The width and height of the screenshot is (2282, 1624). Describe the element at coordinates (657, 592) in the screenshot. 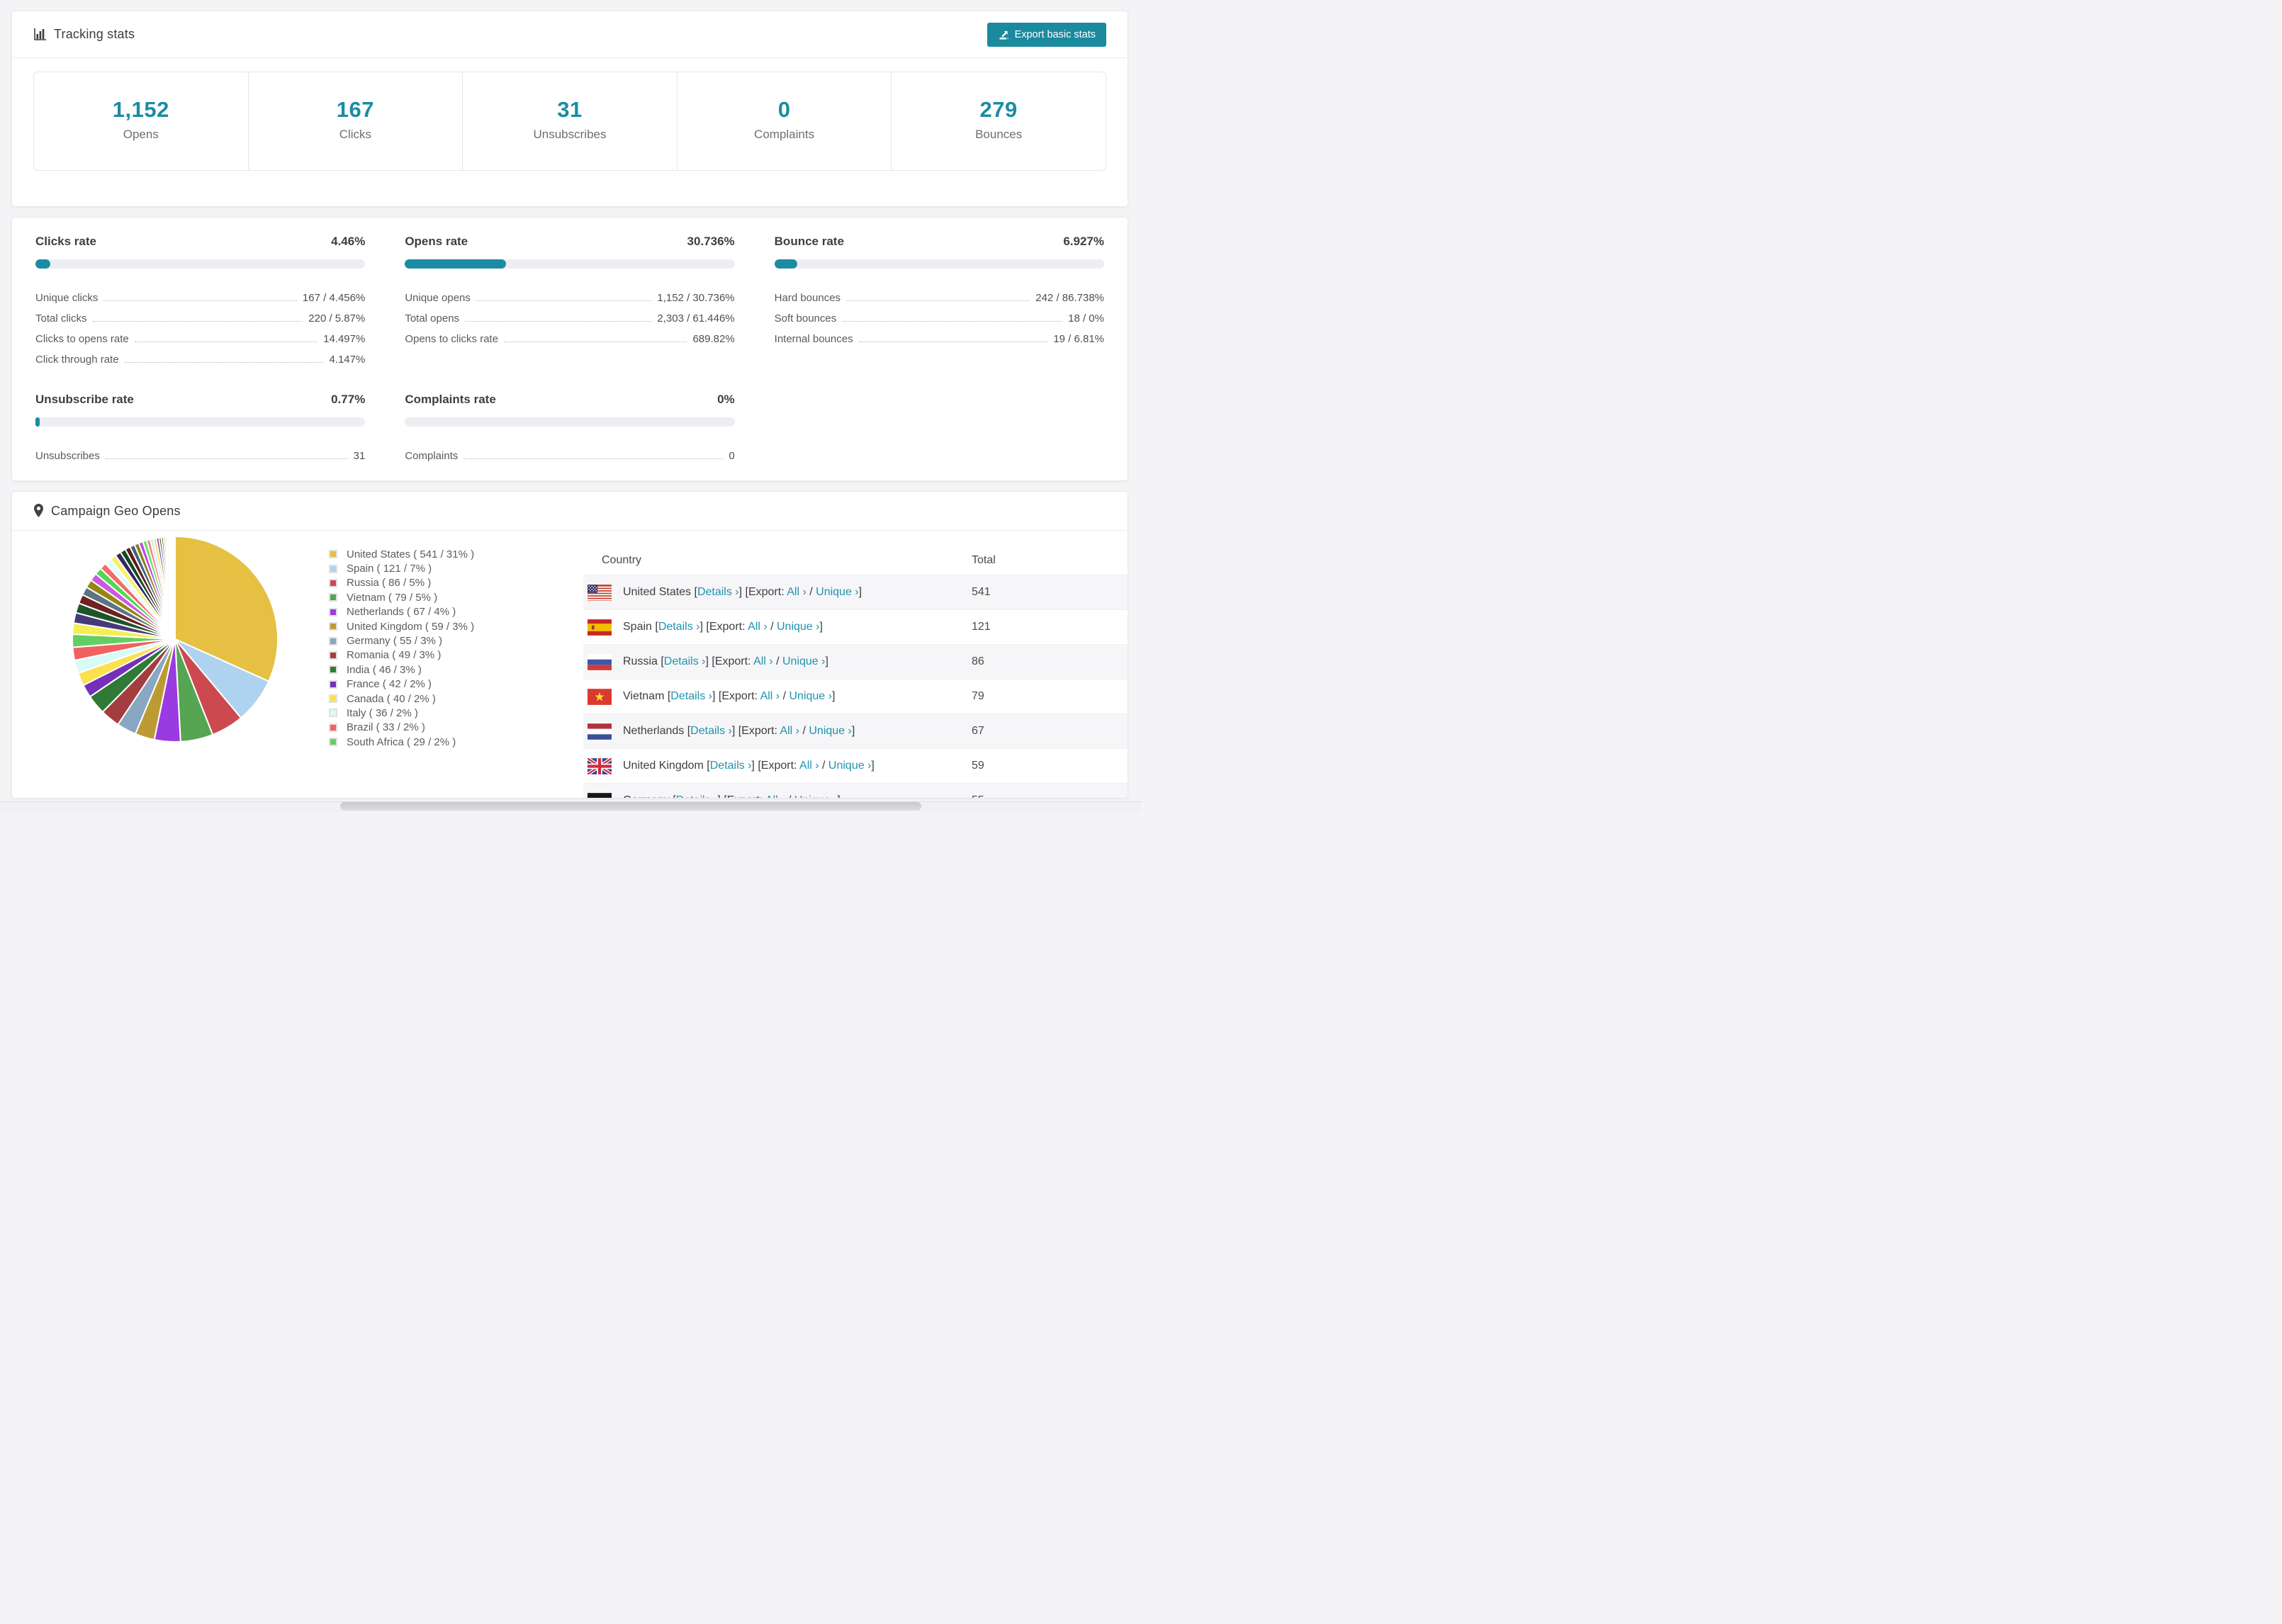

I see `country-name: United States` at that location.